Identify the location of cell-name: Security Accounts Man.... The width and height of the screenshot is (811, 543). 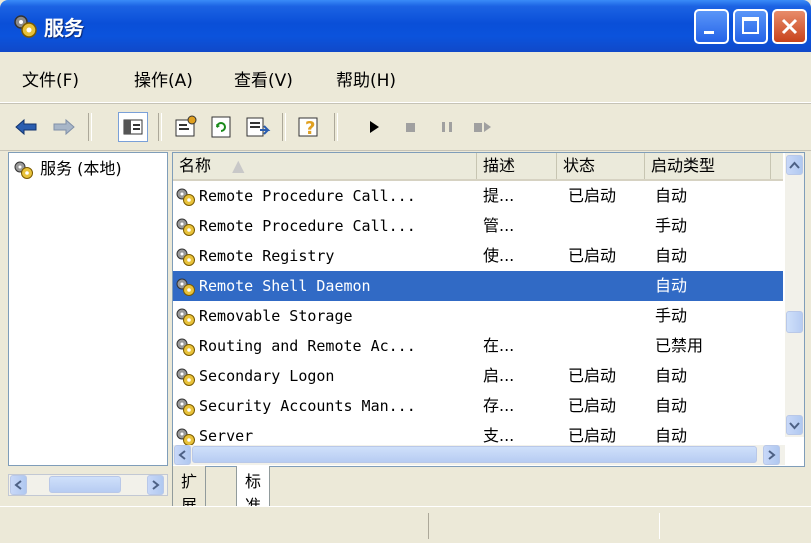
(295, 406).